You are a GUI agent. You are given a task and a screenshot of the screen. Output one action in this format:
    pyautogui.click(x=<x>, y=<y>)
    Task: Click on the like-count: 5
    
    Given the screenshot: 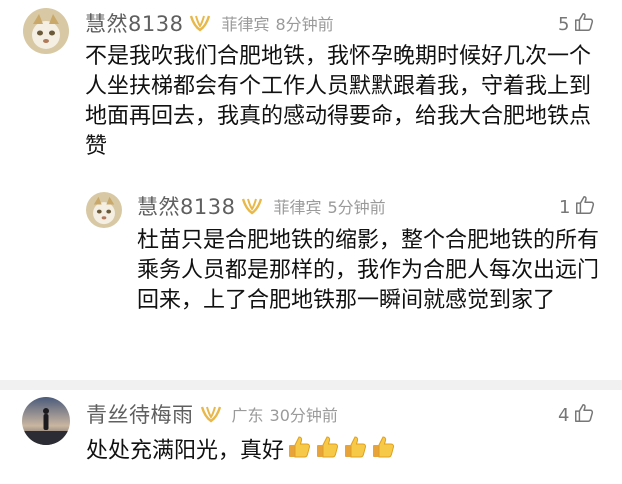 What is the action you would take?
    pyautogui.click(x=564, y=24)
    